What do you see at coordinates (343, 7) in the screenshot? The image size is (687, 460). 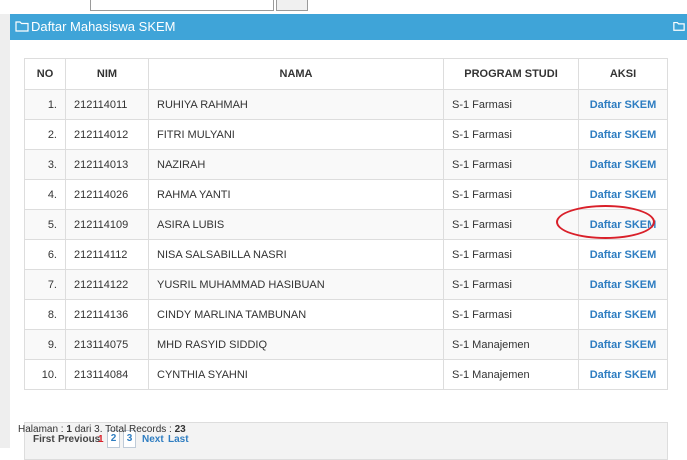 I see `top-toolbar-strip` at bounding box center [343, 7].